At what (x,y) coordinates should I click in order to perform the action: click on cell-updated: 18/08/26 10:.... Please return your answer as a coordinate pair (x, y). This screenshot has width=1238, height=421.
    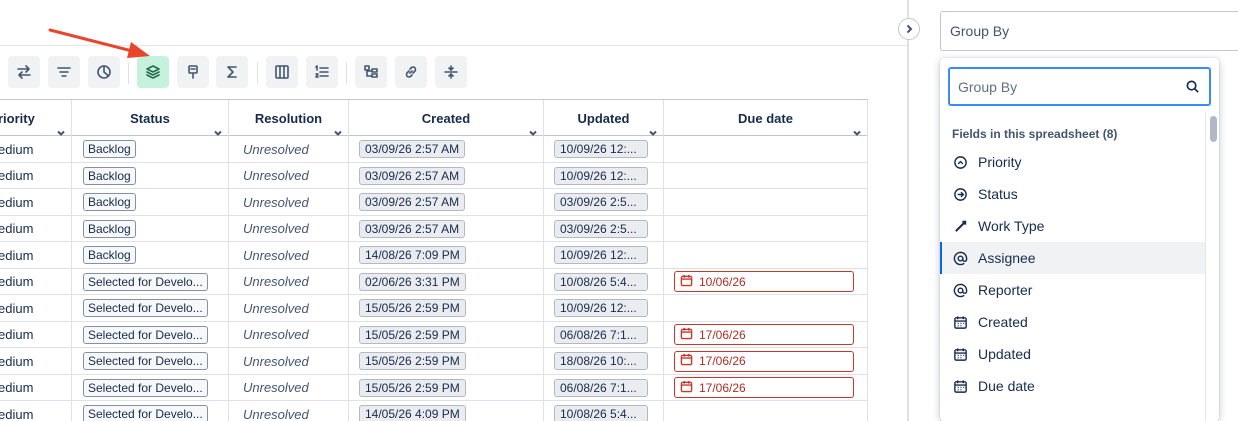
    Looking at the image, I should click on (604, 361).